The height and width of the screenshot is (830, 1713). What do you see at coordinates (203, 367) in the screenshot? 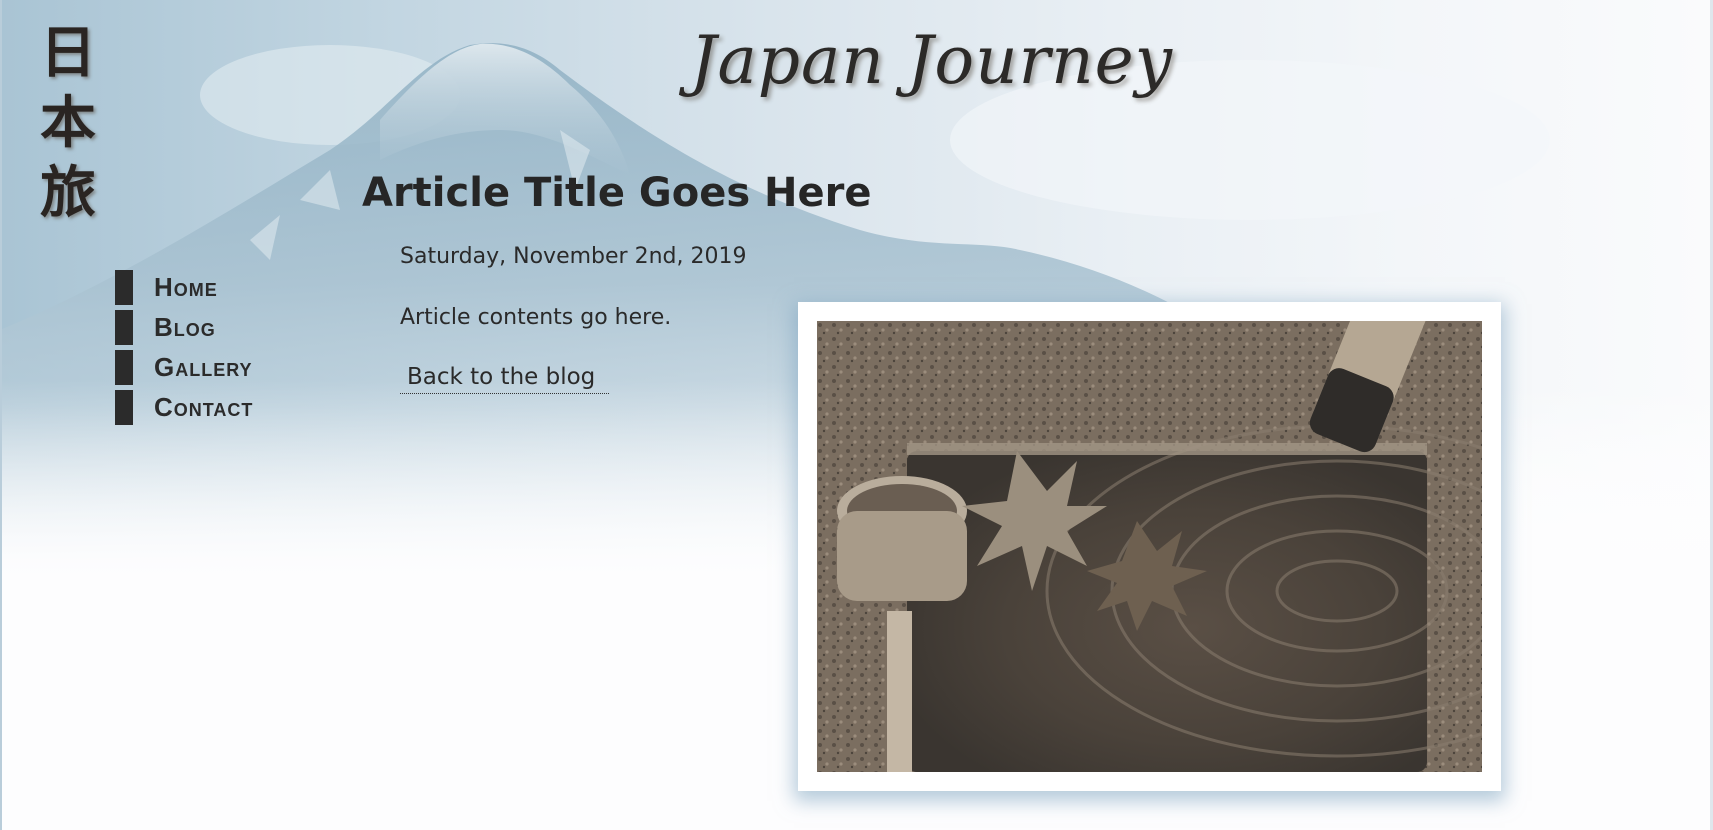
I see `nav-item-label: Gallery` at bounding box center [203, 367].